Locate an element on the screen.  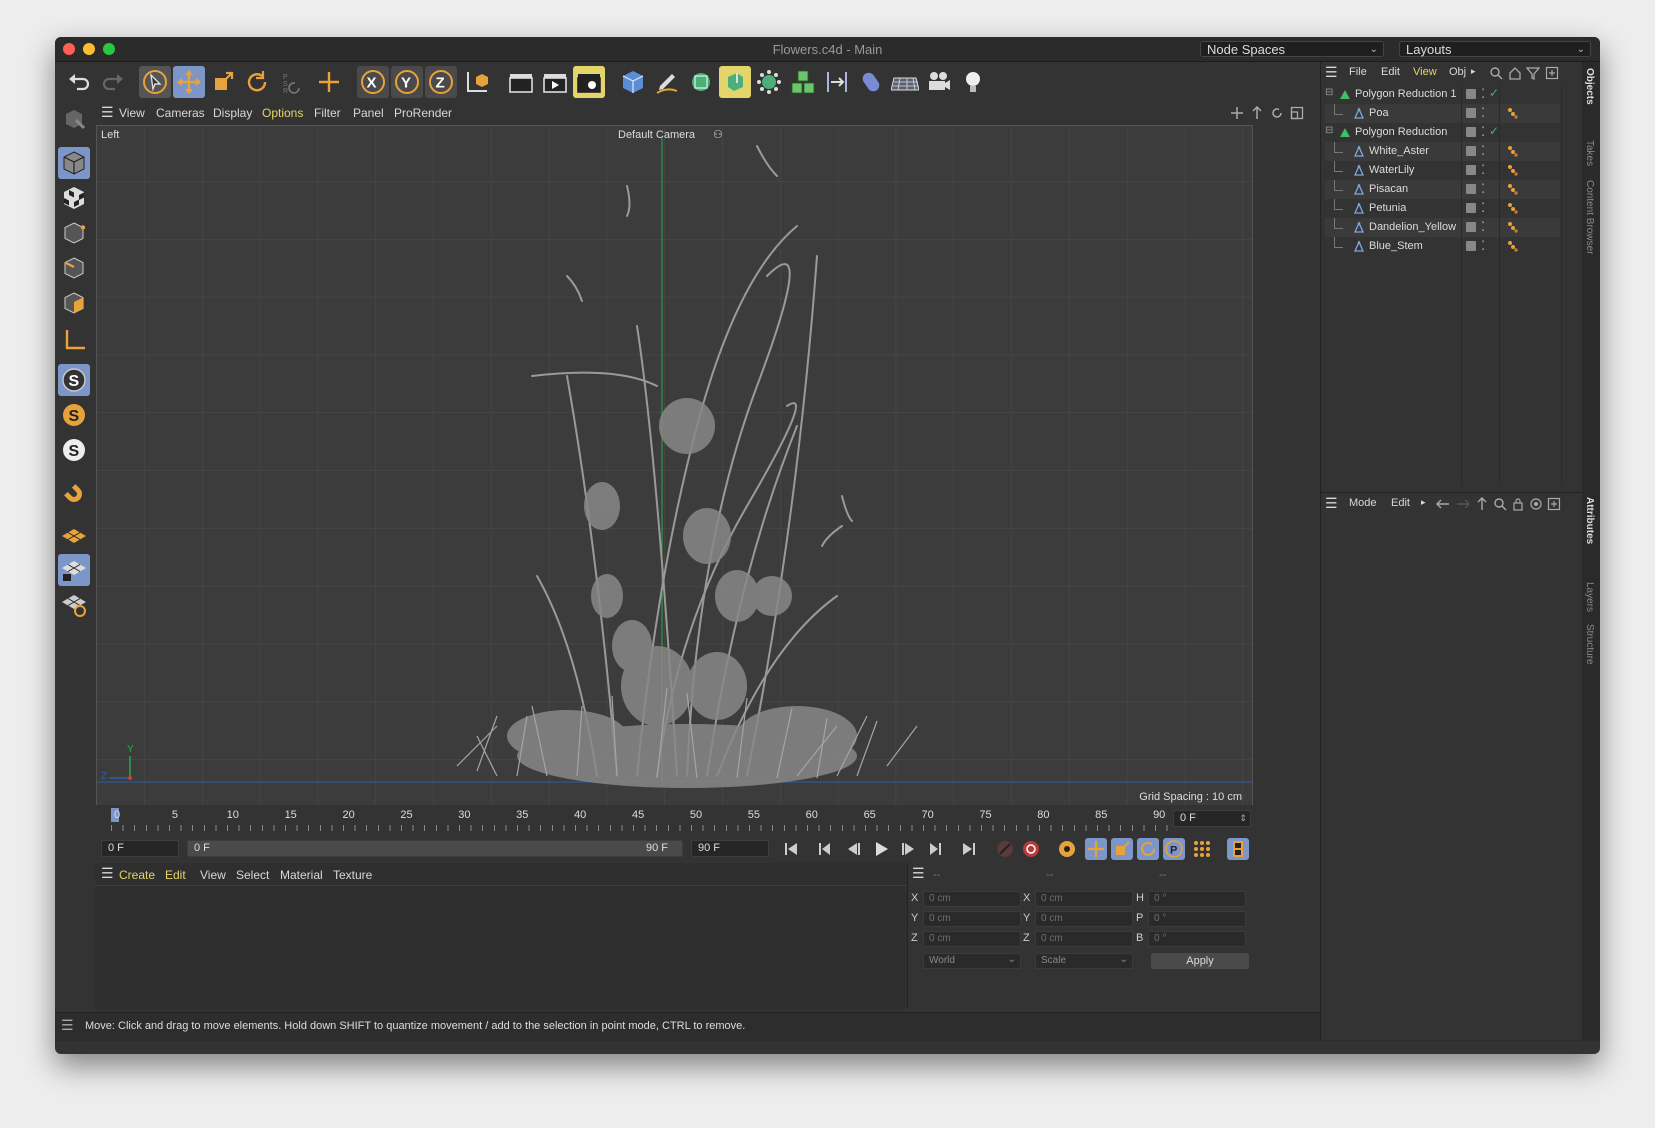
material-menu-create: Create is located at coordinates (137, 875).